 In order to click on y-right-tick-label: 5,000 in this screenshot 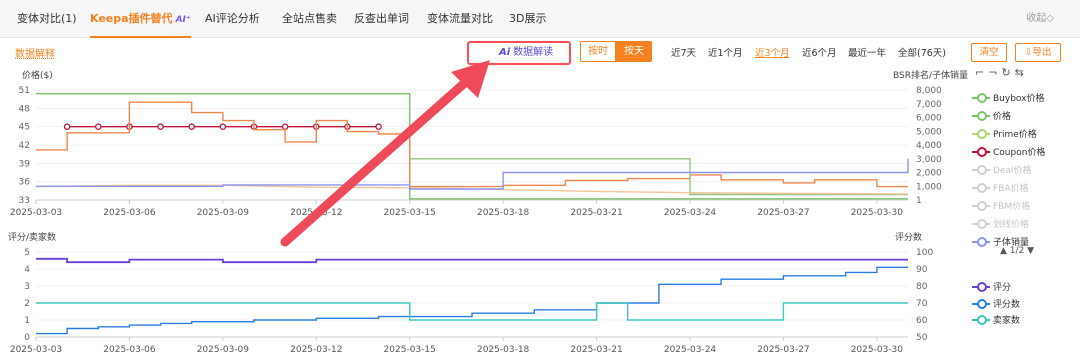, I will do `click(929, 132)`.